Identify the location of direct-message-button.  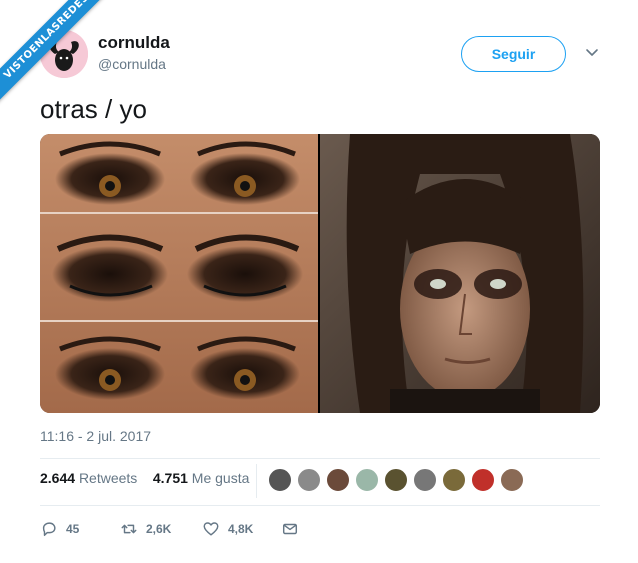
(290, 529).